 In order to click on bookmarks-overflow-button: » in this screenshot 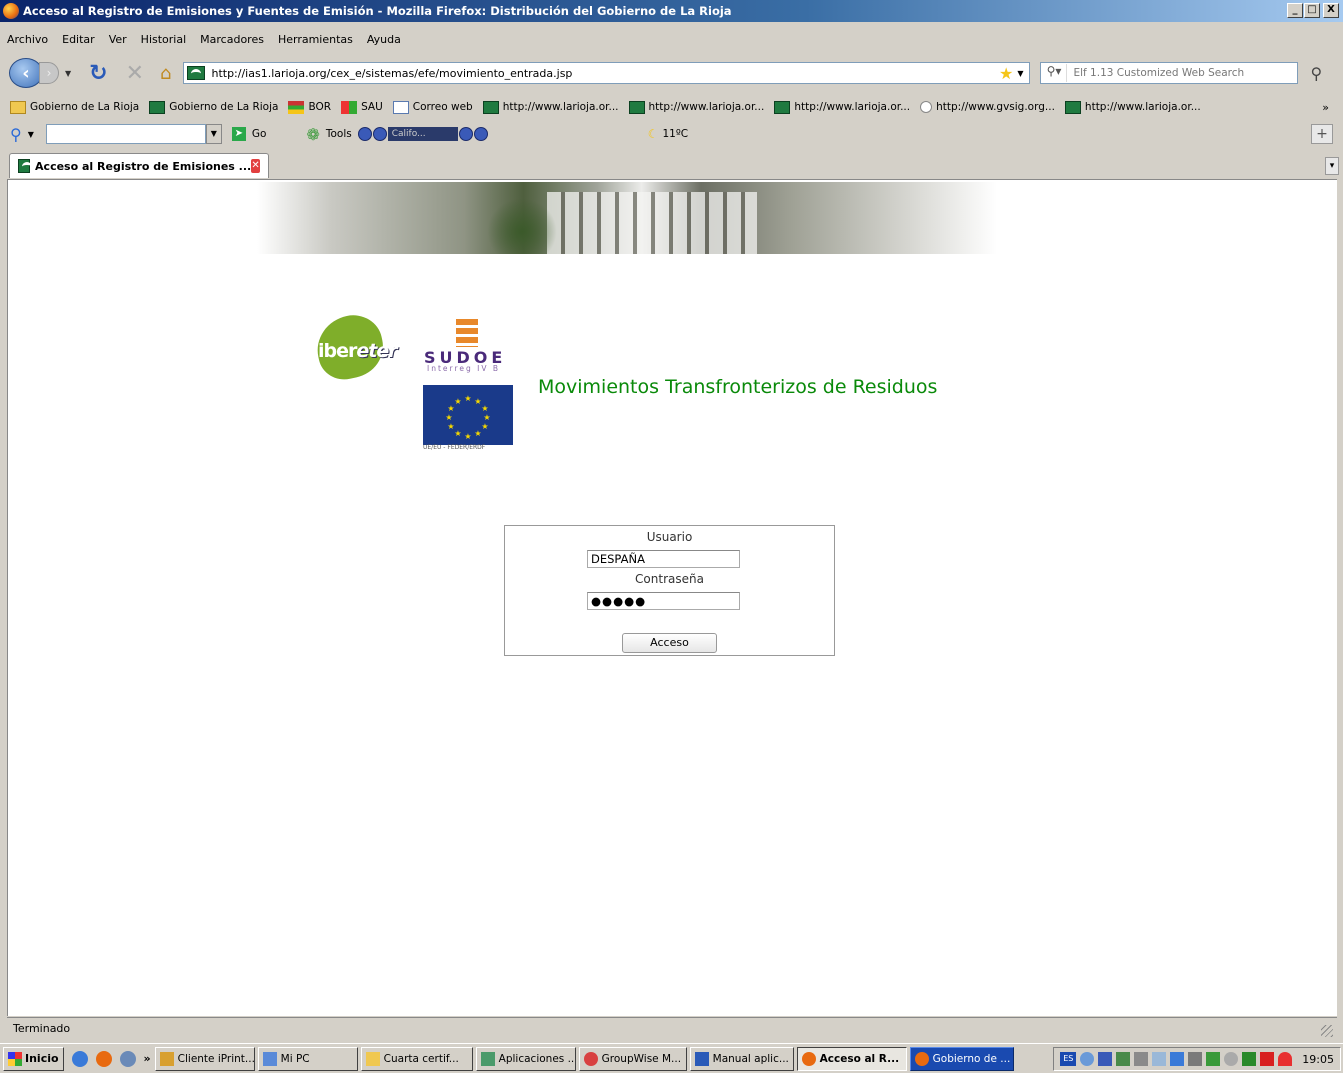, I will do `click(1325, 107)`.